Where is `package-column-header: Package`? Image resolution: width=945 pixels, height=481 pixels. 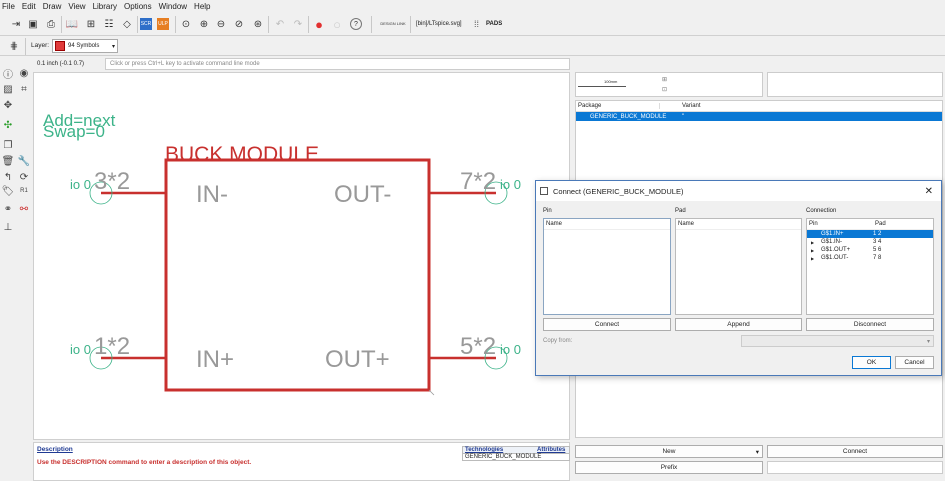
package-column-header: Package is located at coordinates (618, 106).